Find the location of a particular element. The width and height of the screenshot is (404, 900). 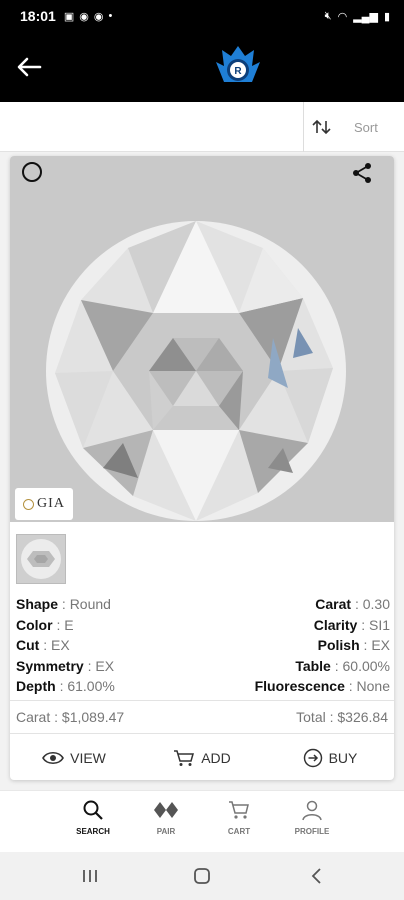

spec-row: Cut : EX Polish : EX is located at coordinates (203, 645).